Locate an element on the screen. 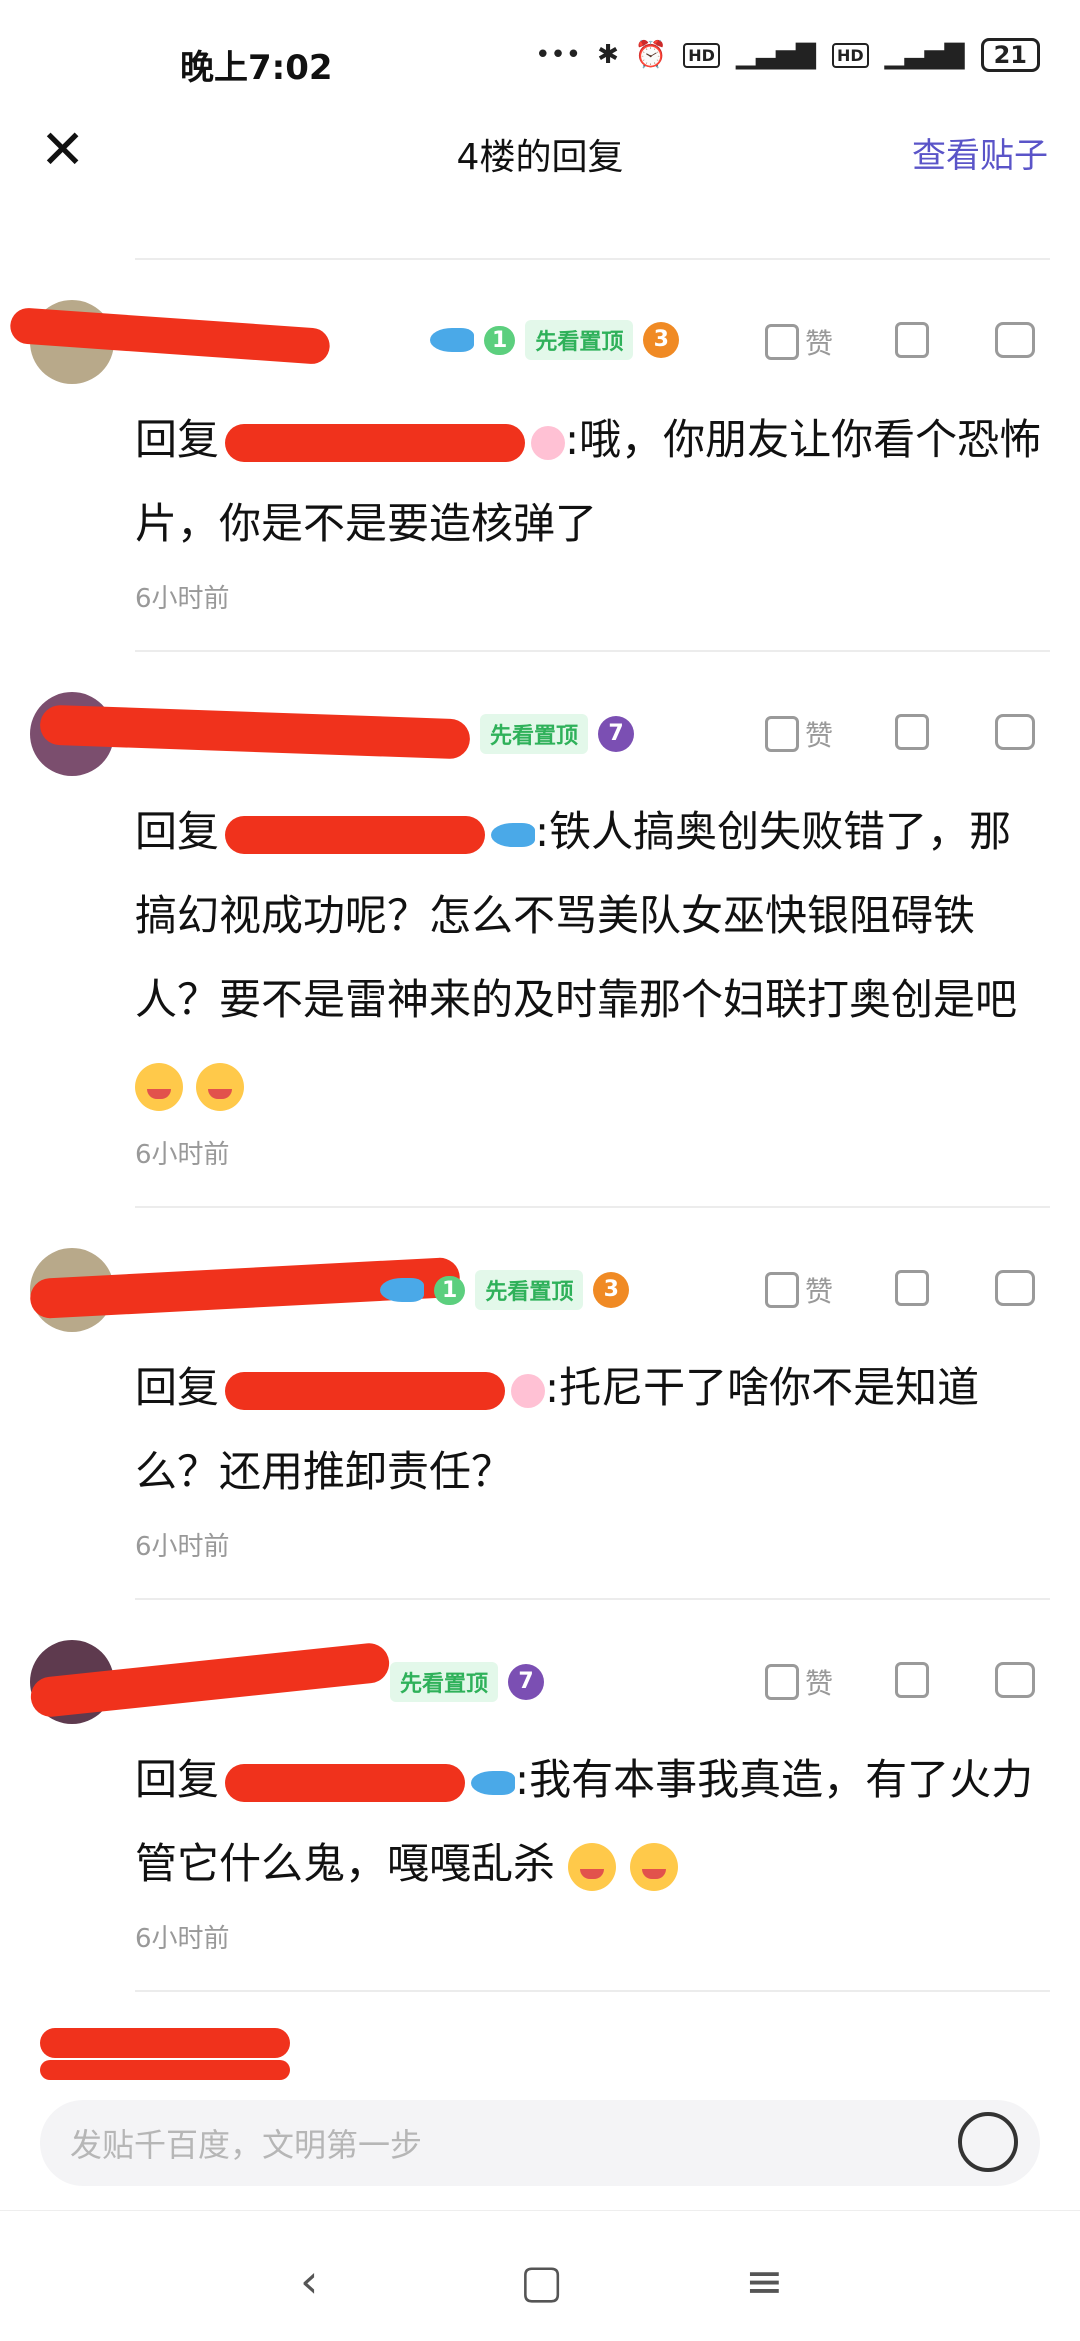 The height and width of the screenshot is (2341, 1080). home-icon: ▢ is located at coordinates (541, 2281).